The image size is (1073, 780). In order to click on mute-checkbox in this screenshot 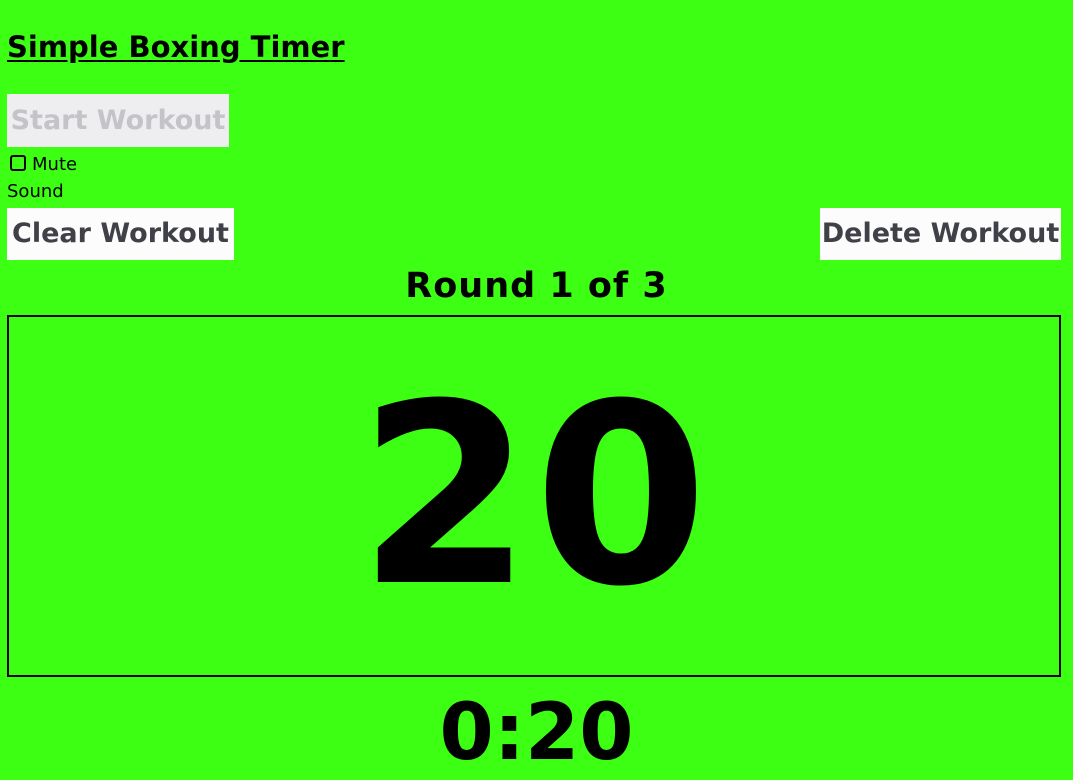, I will do `click(18, 163)`.